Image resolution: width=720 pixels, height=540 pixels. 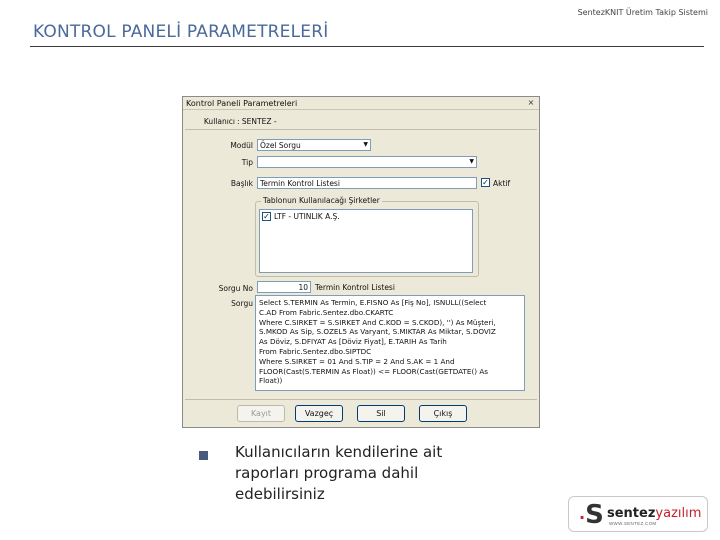 I want to click on company-list: ✓ LTF - UTINLIK A.Ş., so click(x=366, y=241).